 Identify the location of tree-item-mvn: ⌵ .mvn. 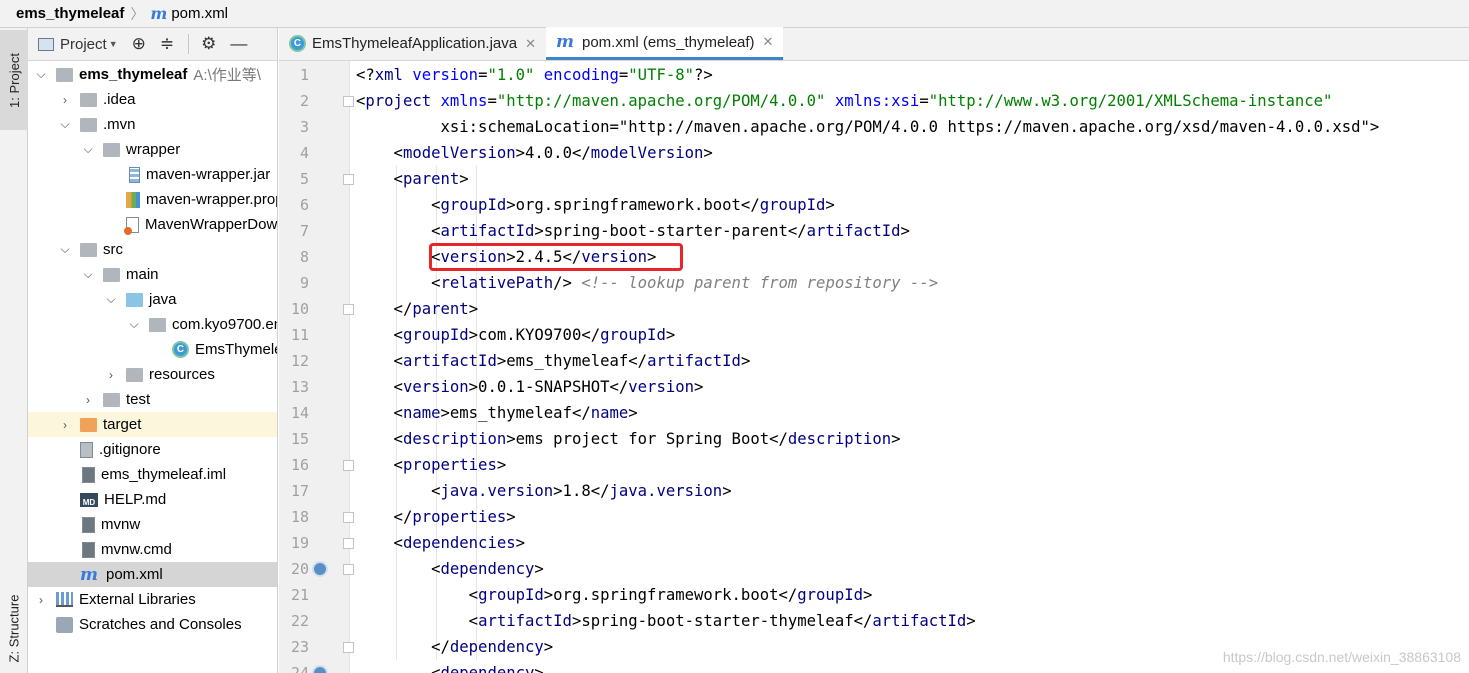
(152, 124).